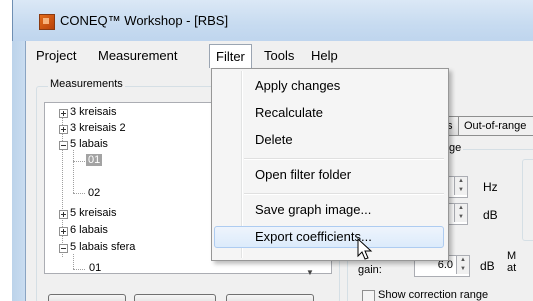 Image resolution: width=533 pixels, height=301 pixels. I want to click on right-cut-label: M, so click(512, 256).